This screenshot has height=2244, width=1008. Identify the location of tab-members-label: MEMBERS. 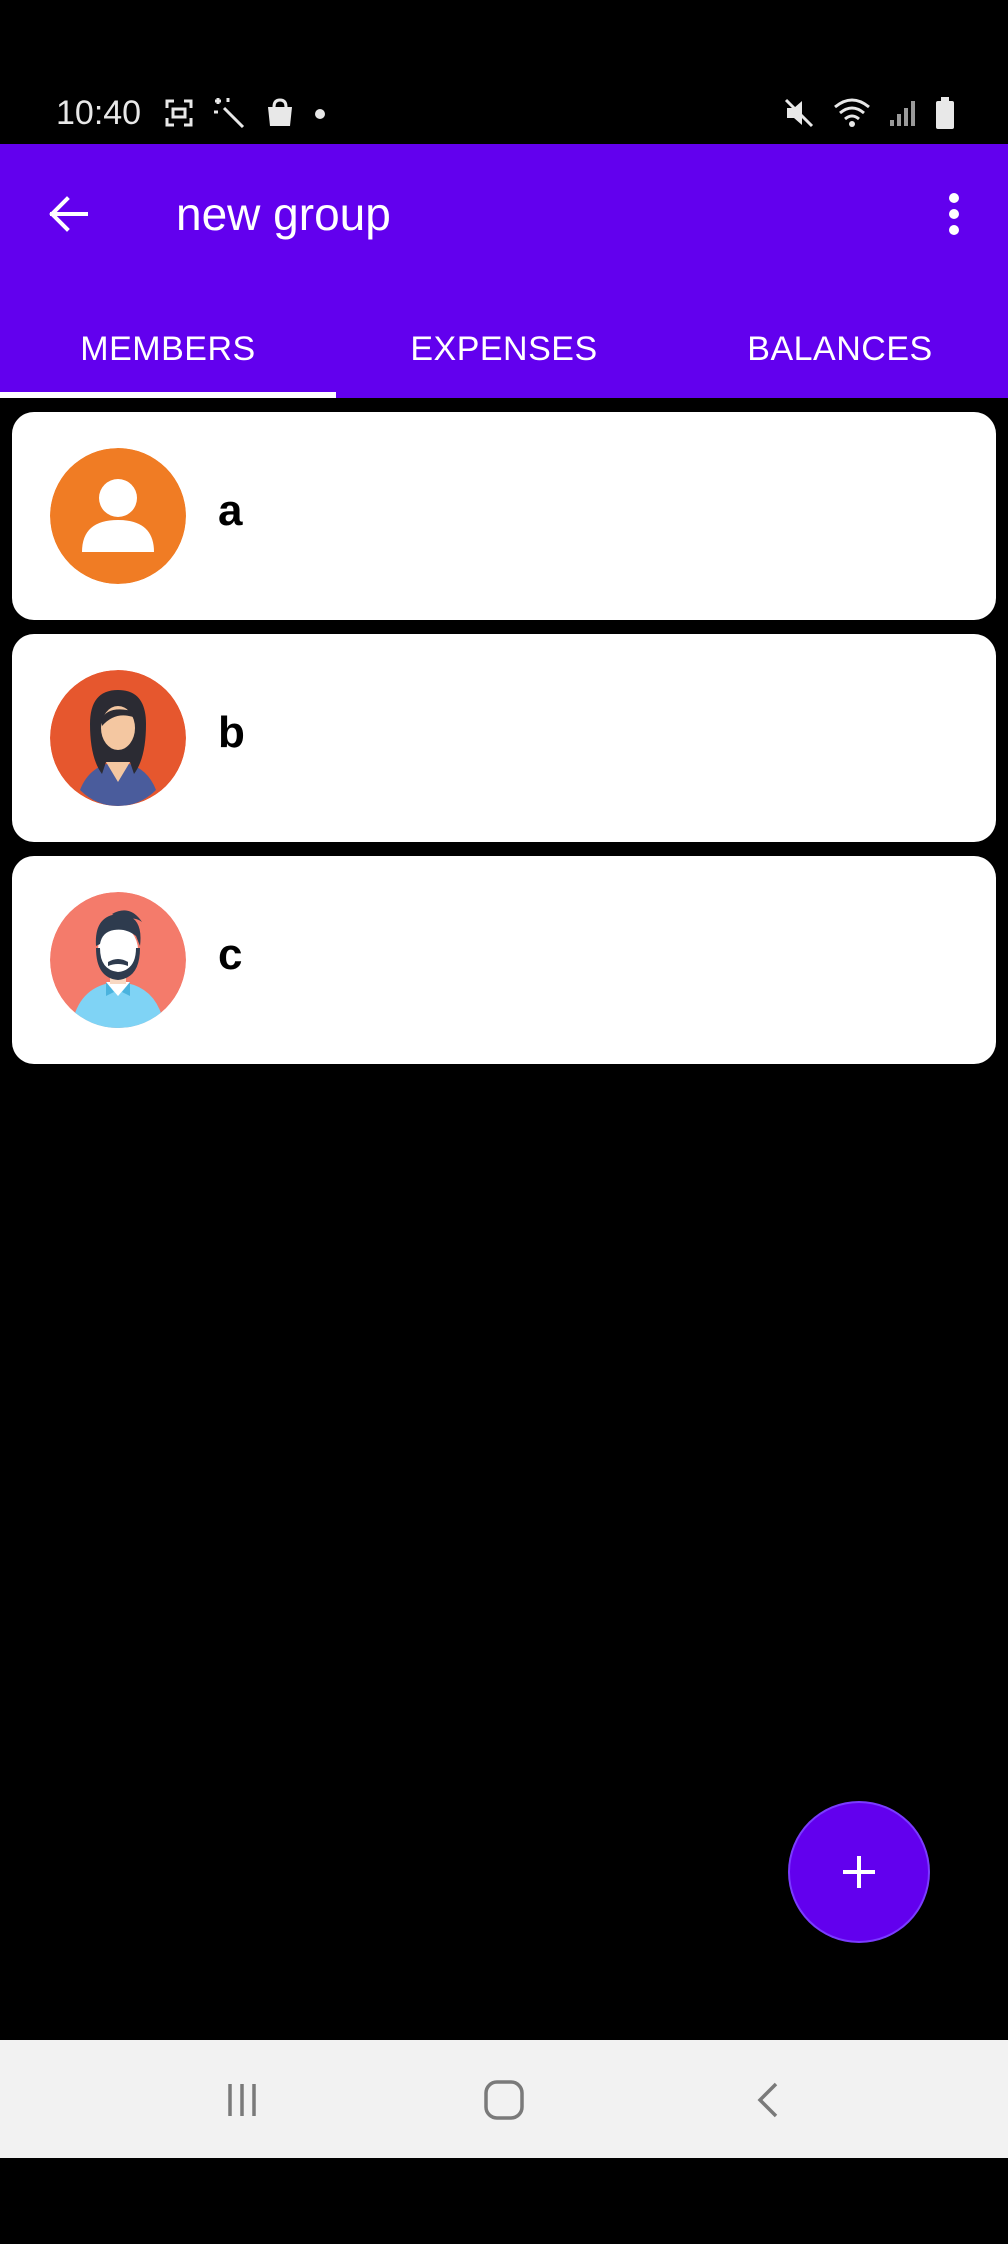
(168, 348).